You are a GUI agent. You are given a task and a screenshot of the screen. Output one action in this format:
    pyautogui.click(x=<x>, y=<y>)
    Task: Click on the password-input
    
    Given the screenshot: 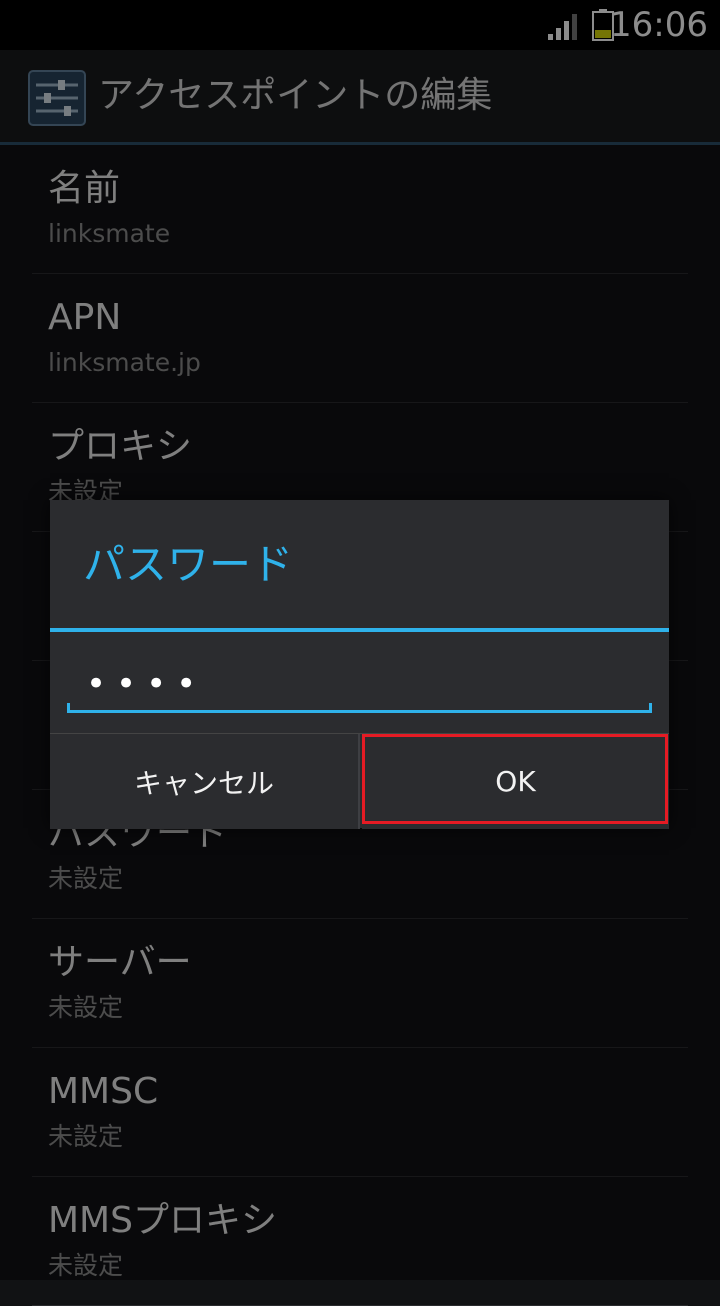 What is the action you would take?
    pyautogui.click(x=359, y=684)
    